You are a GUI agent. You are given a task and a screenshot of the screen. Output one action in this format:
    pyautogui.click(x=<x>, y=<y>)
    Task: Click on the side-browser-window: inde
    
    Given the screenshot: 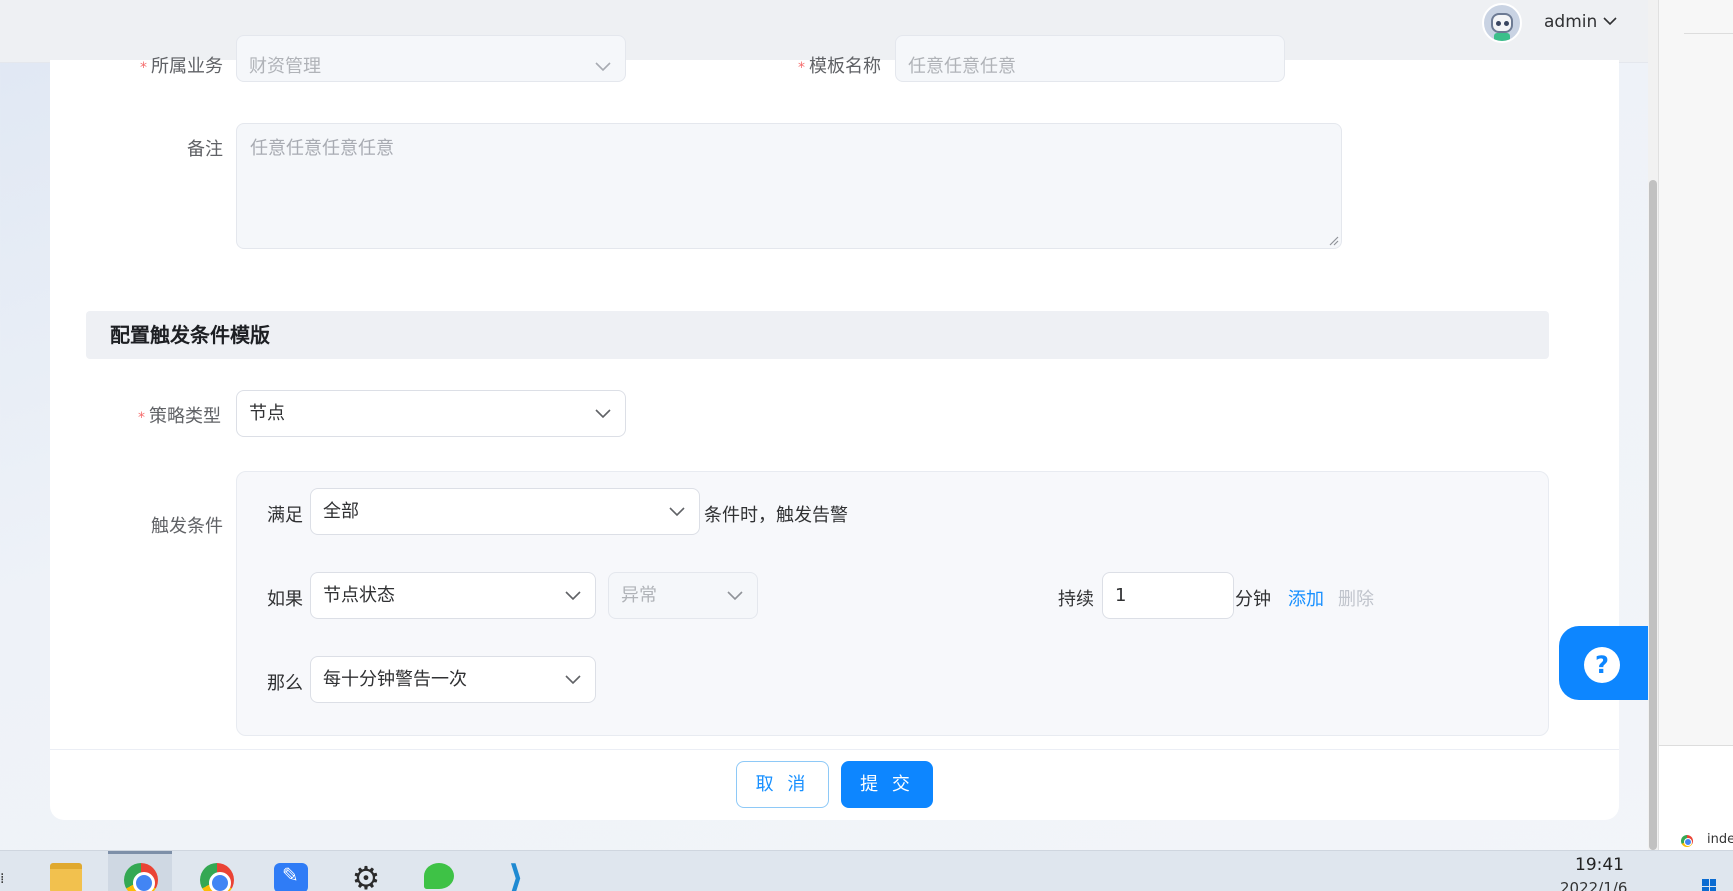 What is the action you would take?
    pyautogui.click(x=1695, y=425)
    